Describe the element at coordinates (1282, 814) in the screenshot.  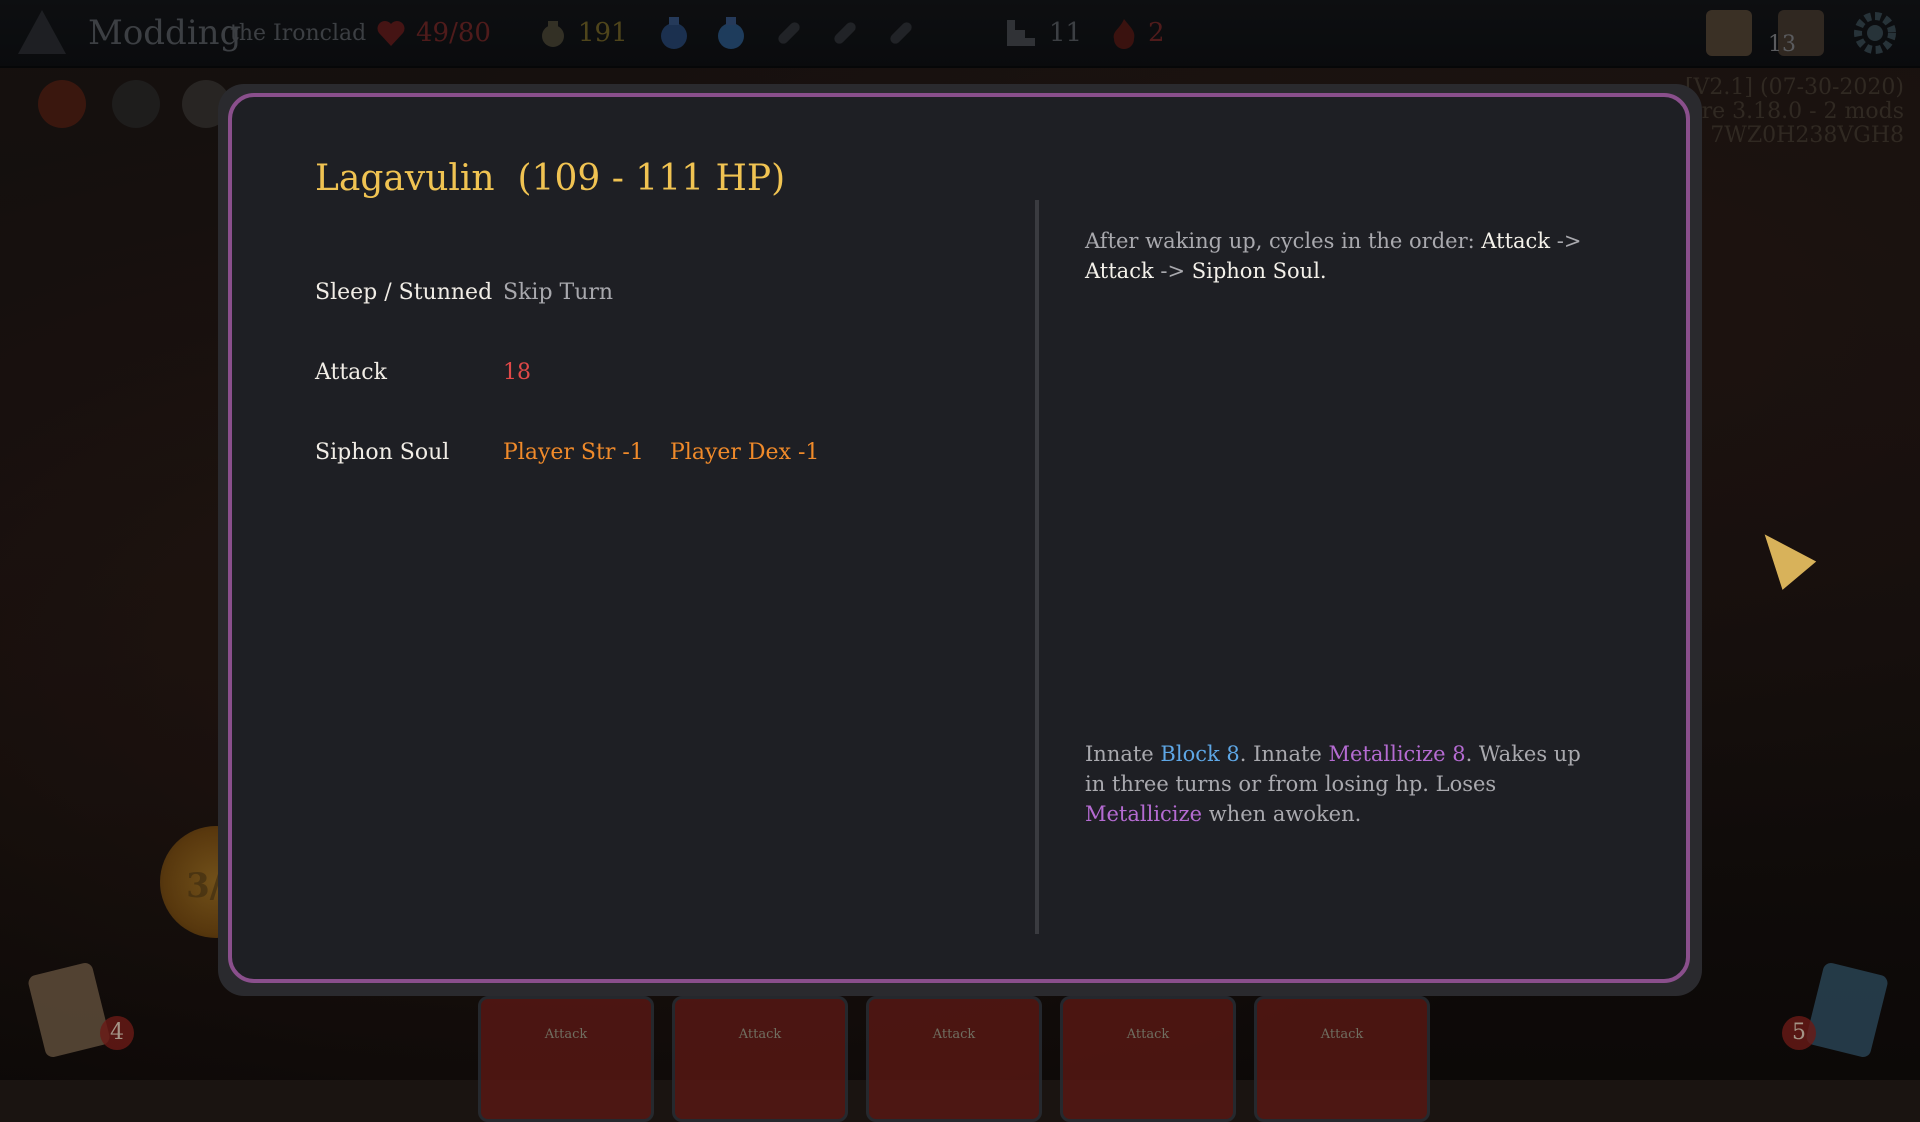
I see `desc-text: when awoken.` at that location.